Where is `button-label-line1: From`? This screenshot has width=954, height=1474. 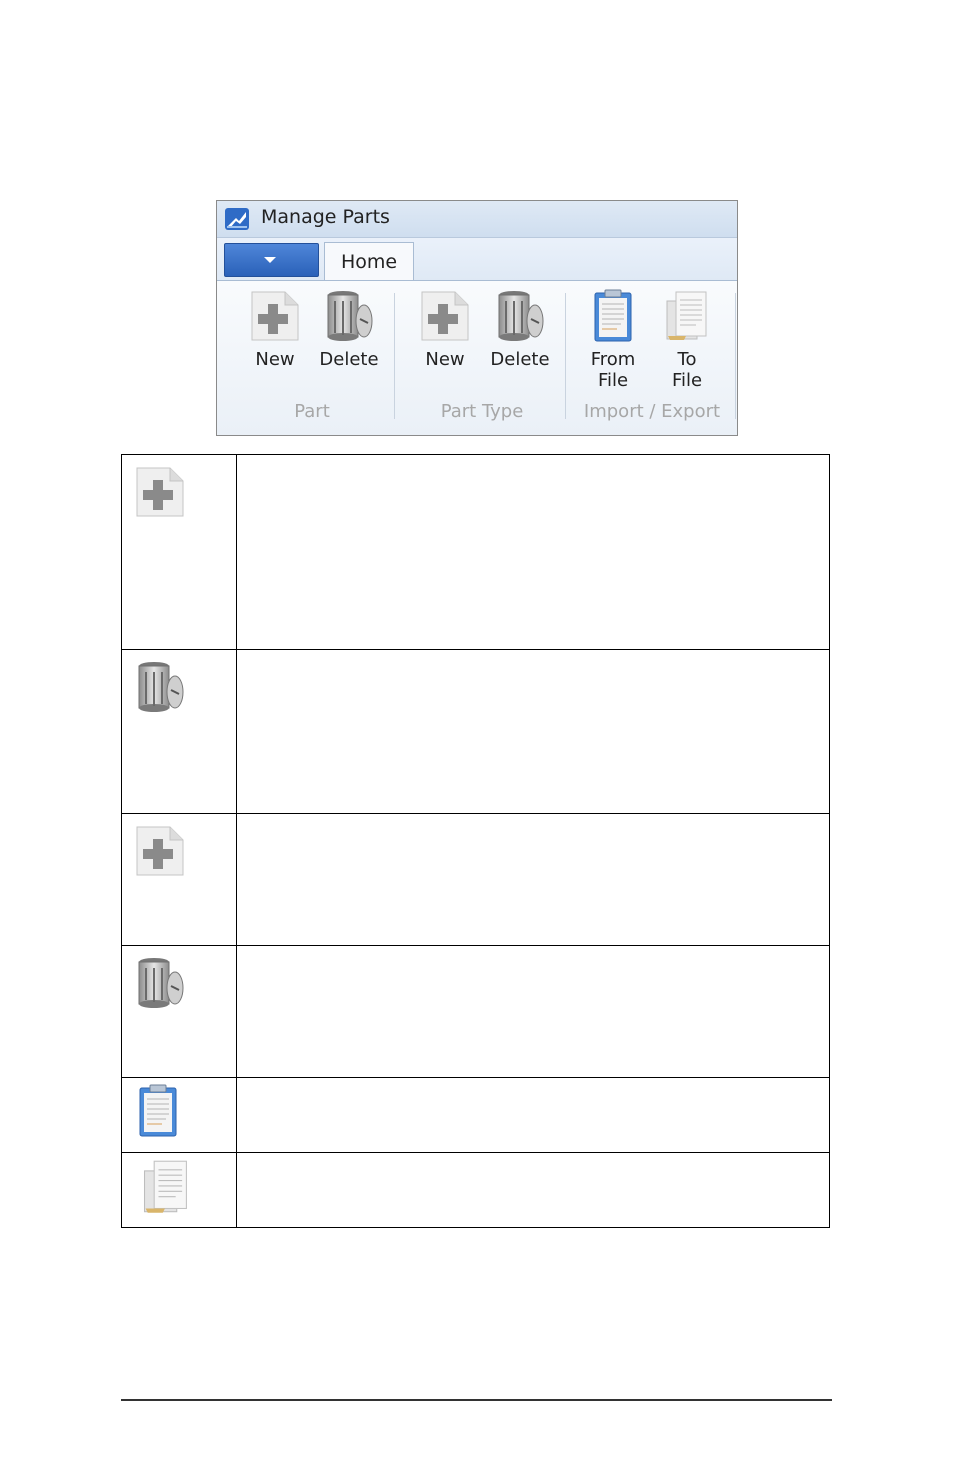
button-label-line1: From is located at coordinates (613, 359).